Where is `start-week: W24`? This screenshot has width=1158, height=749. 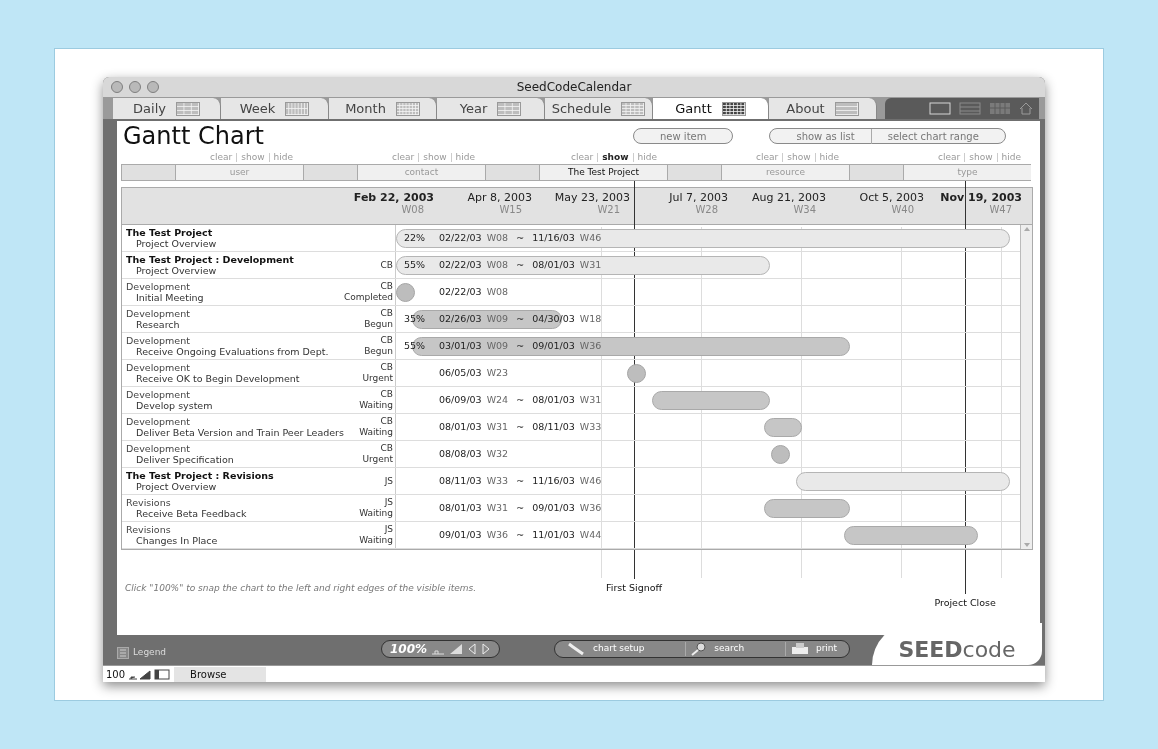 start-week: W24 is located at coordinates (497, 399).